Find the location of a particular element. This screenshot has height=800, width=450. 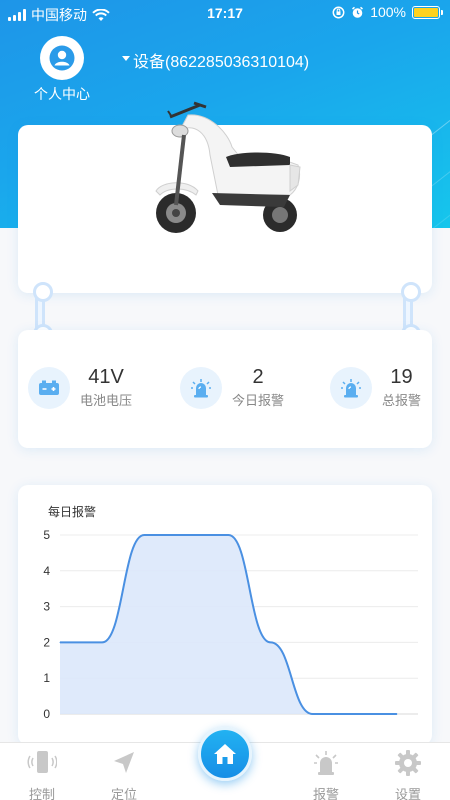

battery-voltage-value: 41V is located at coordinates (106, 377).